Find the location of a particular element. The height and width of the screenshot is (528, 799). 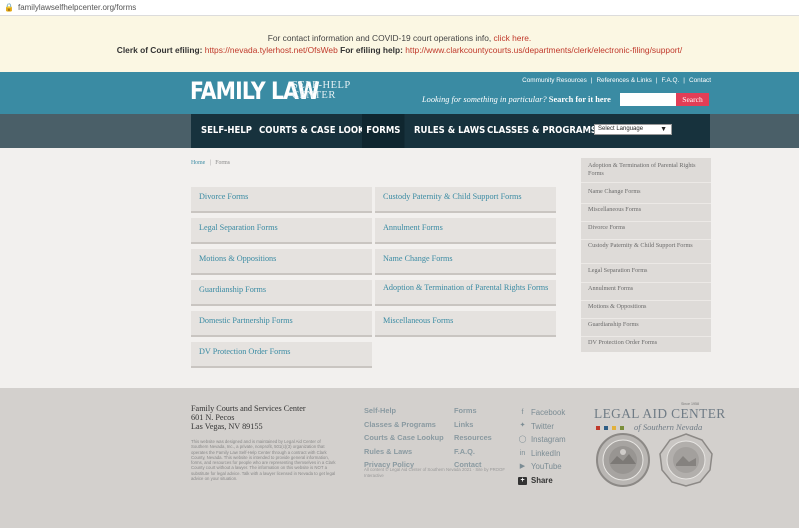

social-twitter: ✦ Twitter is located at coordinates (542, 427).